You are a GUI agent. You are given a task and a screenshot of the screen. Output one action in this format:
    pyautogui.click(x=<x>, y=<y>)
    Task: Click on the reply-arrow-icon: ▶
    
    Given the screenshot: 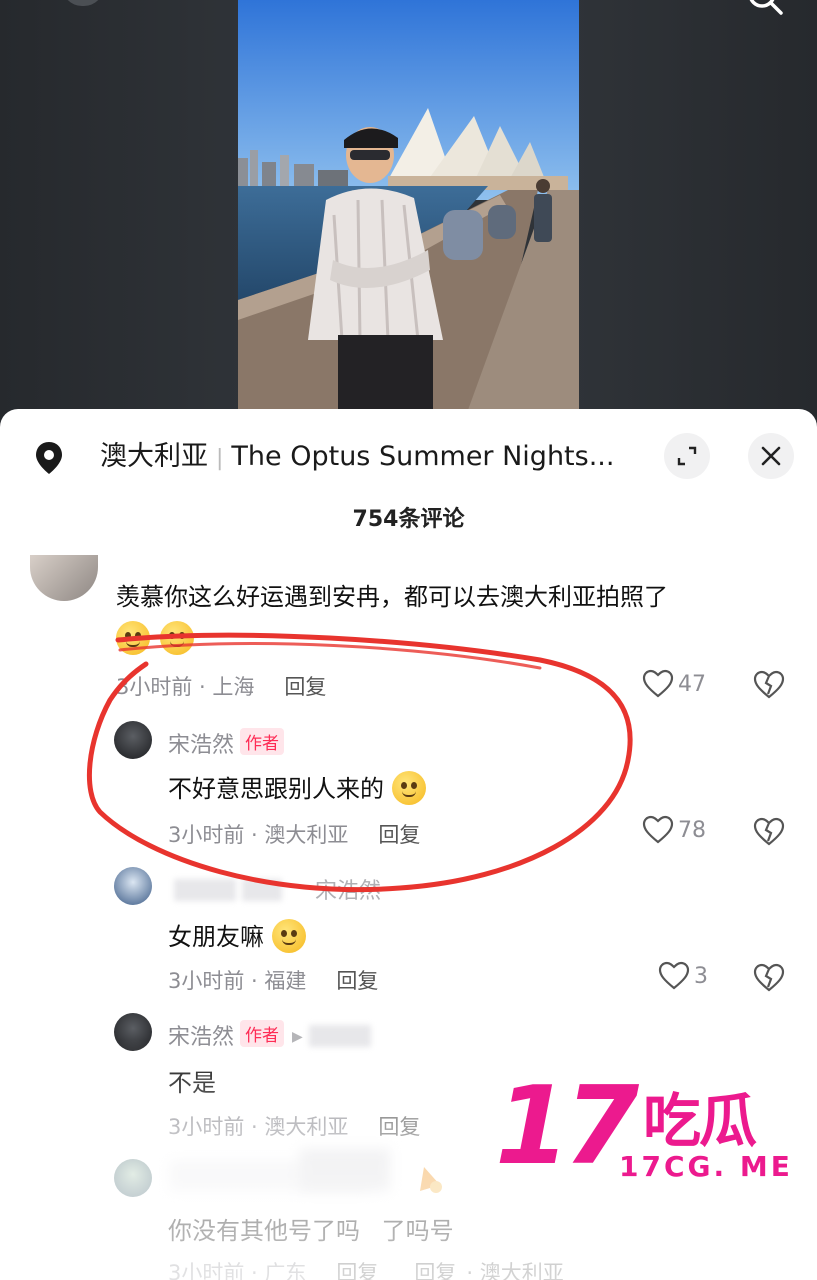 What is the action you would take?
    pyautogui.click(x=297, y=1037)
    